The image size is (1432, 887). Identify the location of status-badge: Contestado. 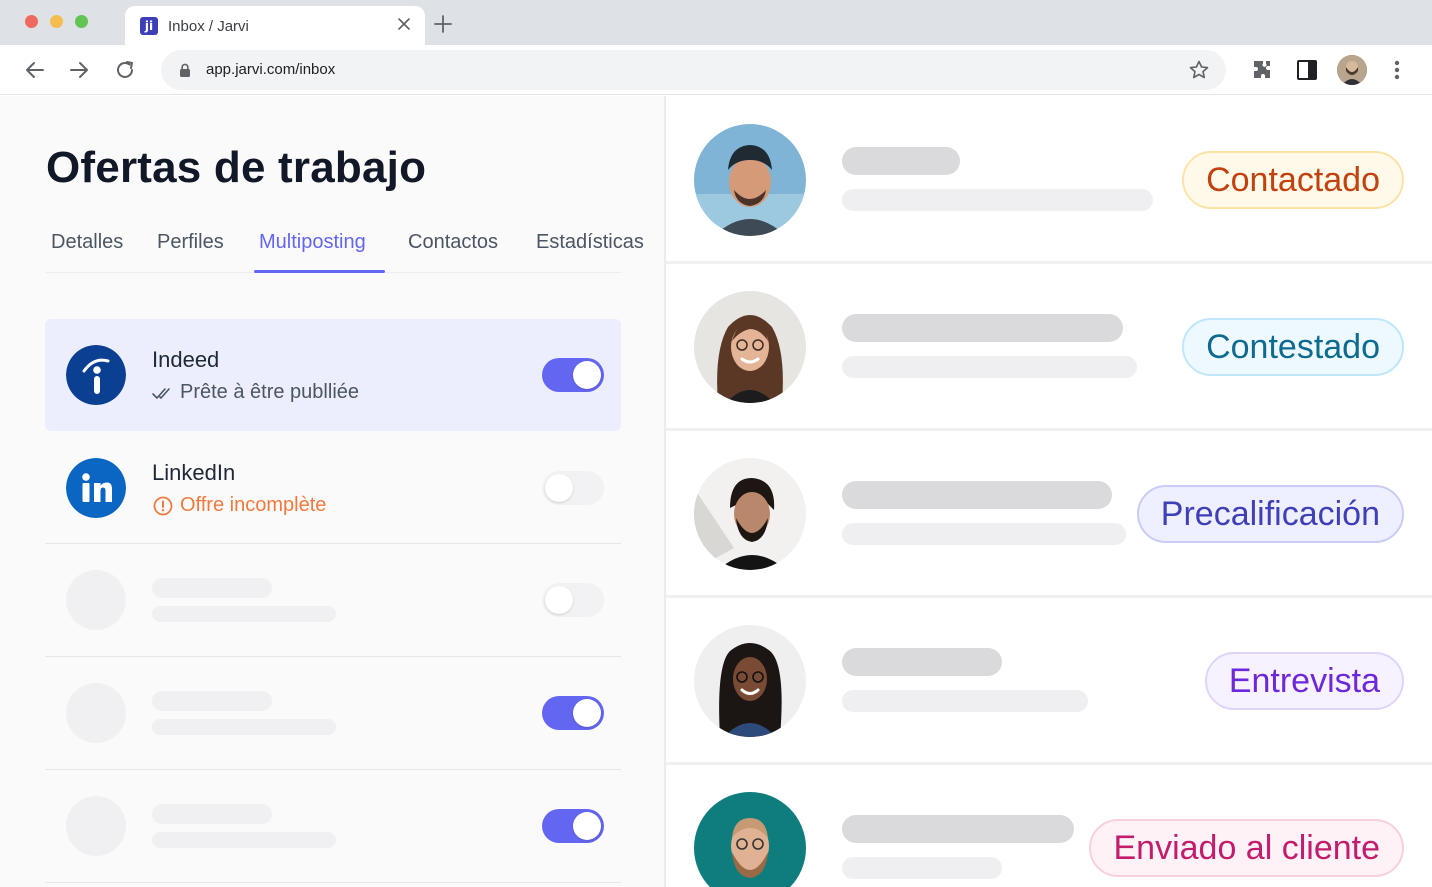
(1293, 347).